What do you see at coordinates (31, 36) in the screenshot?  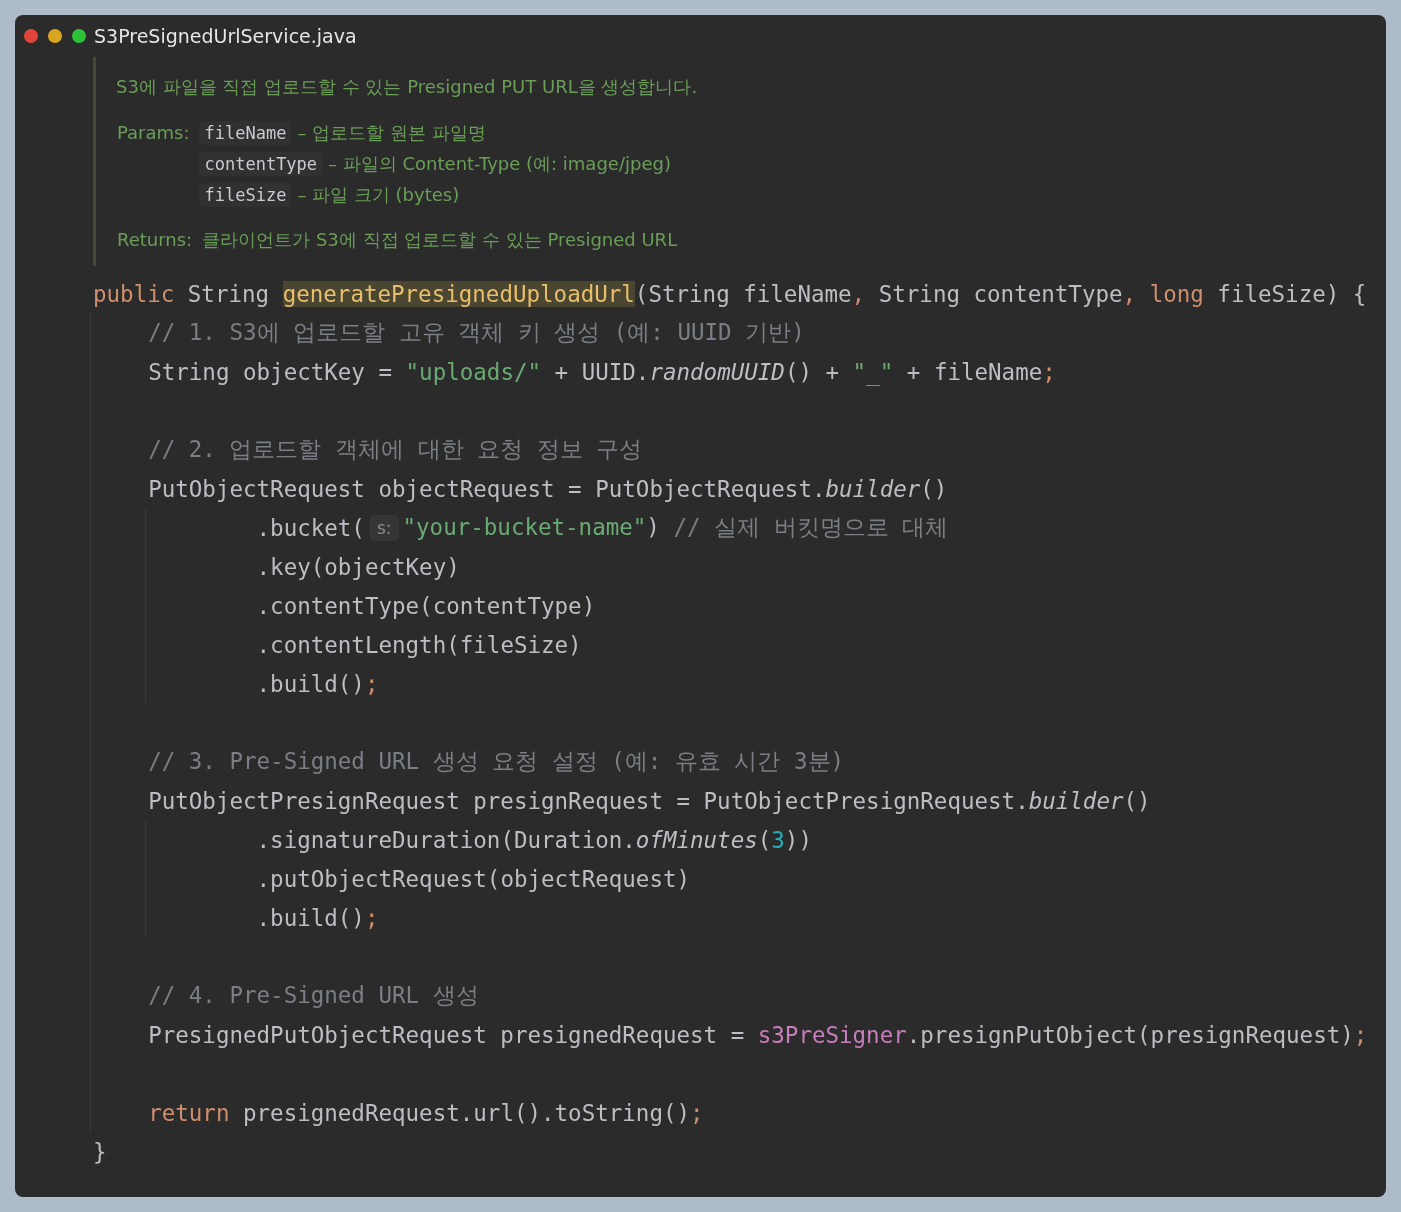 I see `close-button` at bounding box center [31, 36].